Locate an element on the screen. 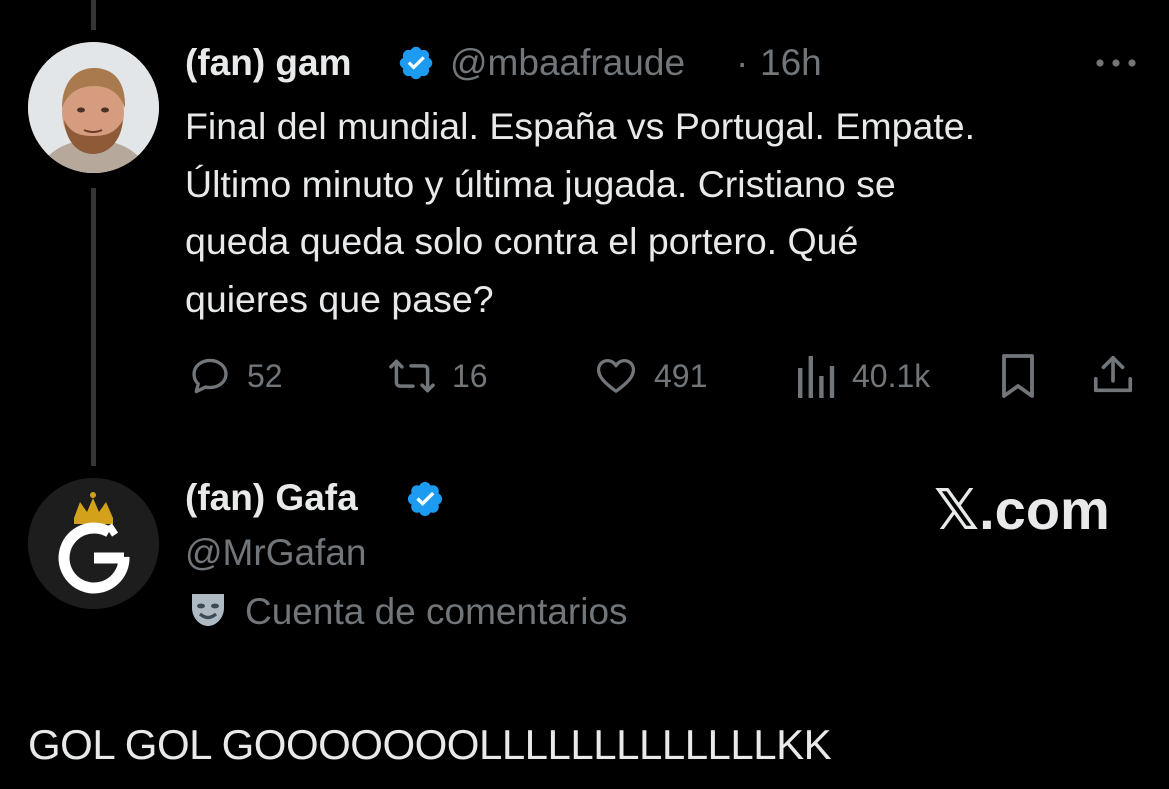 The height and width of the screenshot is (789, 1169). tweet-time: 16h is located at coordinates (791, 63).